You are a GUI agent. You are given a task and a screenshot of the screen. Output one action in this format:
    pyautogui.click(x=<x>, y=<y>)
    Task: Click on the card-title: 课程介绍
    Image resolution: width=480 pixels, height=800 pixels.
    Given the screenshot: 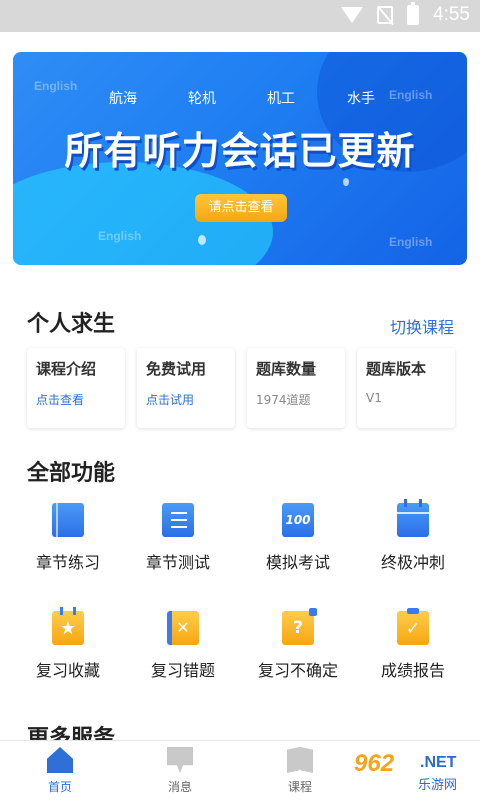 What is the action you would take?
    pyautogui.click(x=66, y=369)
    